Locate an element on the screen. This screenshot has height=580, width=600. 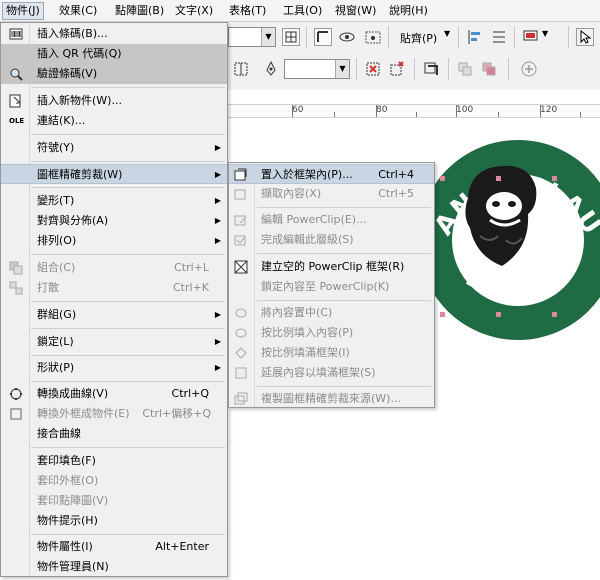
menu-item-object-manager: 物件管理員(N) is located at coordinates (114, 567).